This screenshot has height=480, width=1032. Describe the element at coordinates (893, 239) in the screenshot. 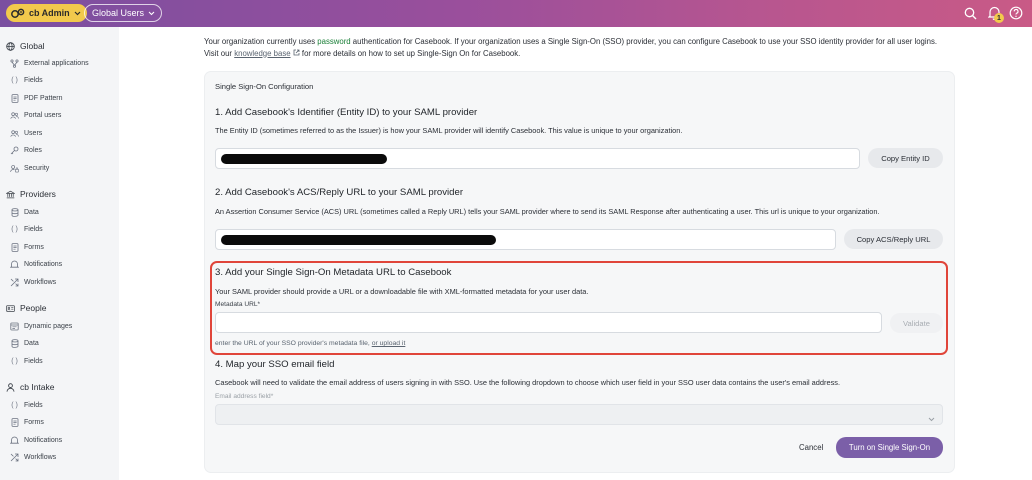

I see `copy-acs-url-button: Copy ACS/Reply URL` at that location.